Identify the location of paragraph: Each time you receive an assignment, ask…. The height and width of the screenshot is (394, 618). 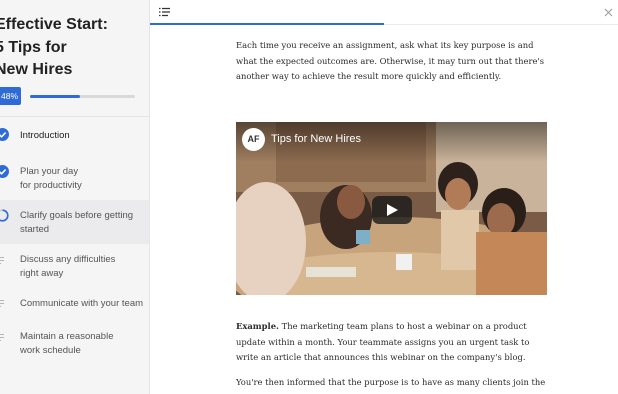
(390, 60).